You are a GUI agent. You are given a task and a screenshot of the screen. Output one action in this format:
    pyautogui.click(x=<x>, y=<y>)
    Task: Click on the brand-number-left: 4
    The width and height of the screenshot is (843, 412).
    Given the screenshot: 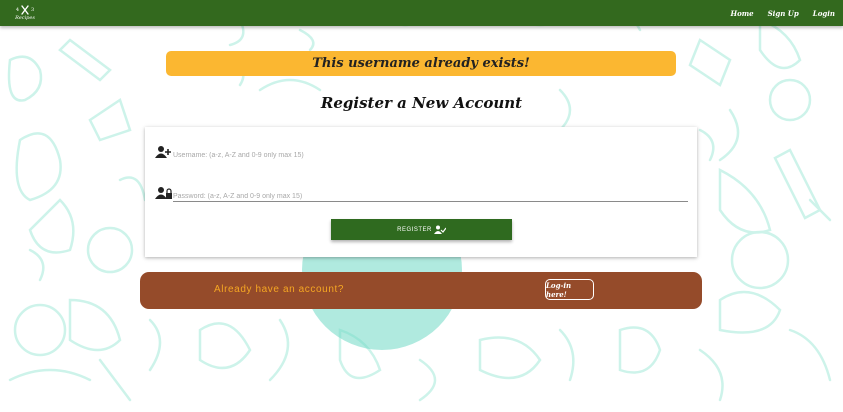 What is the action you would take?
    pyautogui.click(x=17, y=10)
    